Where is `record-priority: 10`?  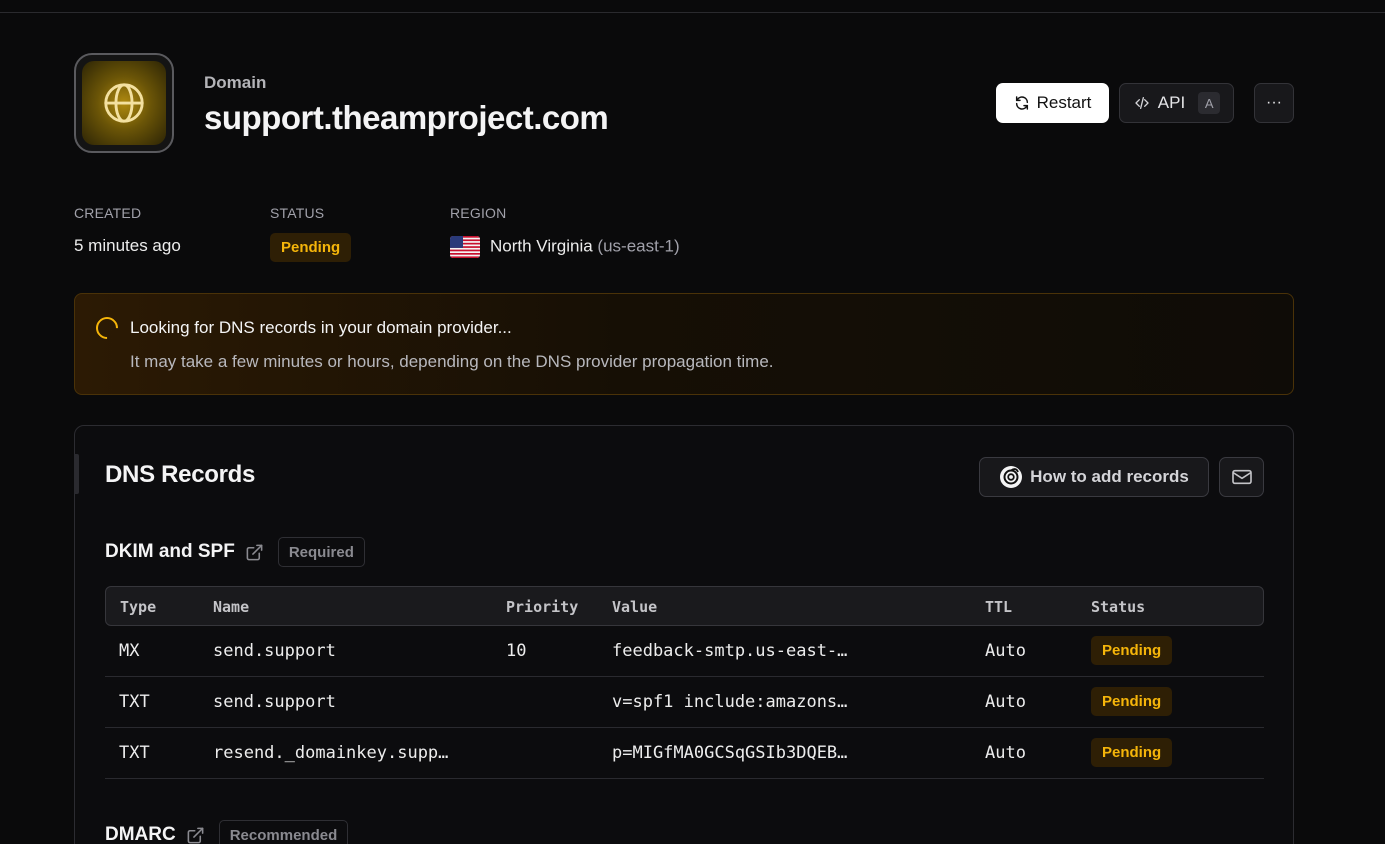 record-priority: 10 is located at coordinates (516, 651).